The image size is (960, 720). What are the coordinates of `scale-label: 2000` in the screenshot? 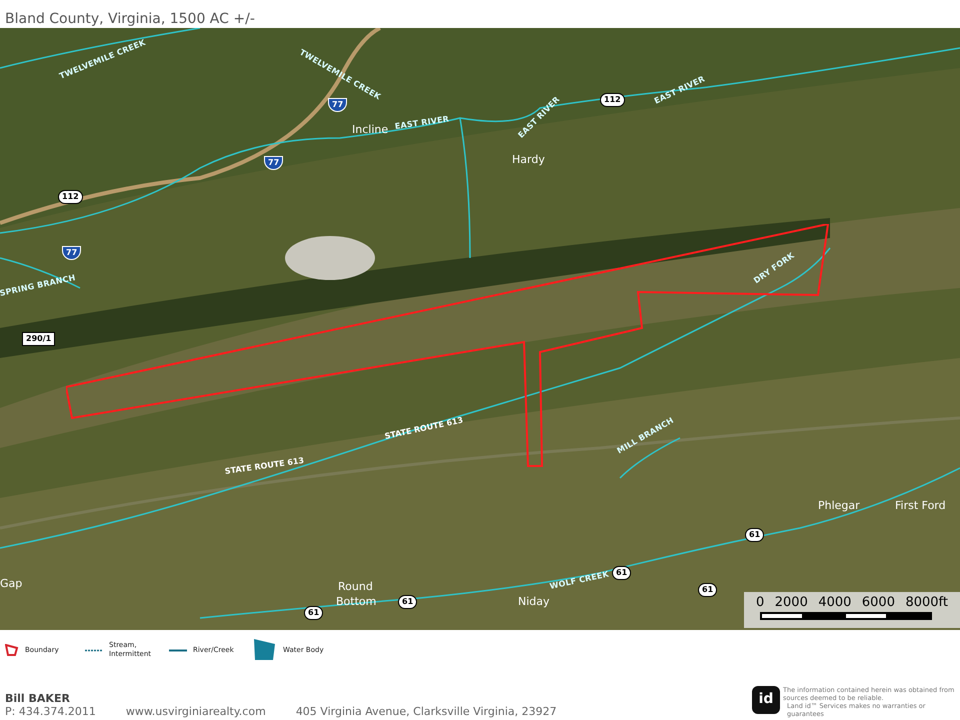 It's located at (791, 602).